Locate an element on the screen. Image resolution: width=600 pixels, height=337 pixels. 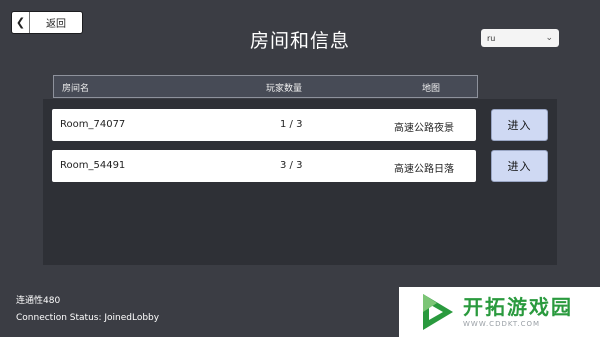
room-name: Room_74077 is located at coordinates (93, 124).